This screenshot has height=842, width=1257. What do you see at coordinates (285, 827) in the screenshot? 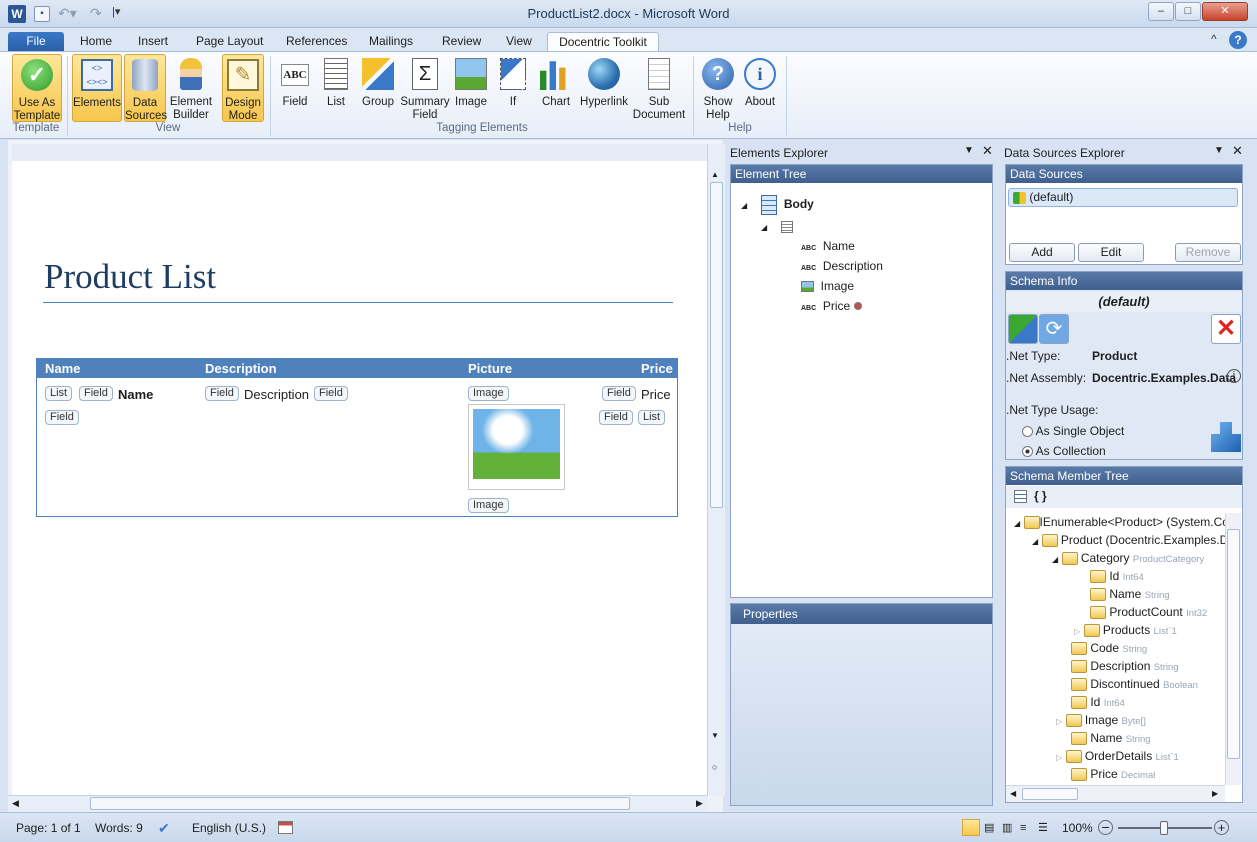
I see `macro-record-icon` at bounding box center [285, 827].